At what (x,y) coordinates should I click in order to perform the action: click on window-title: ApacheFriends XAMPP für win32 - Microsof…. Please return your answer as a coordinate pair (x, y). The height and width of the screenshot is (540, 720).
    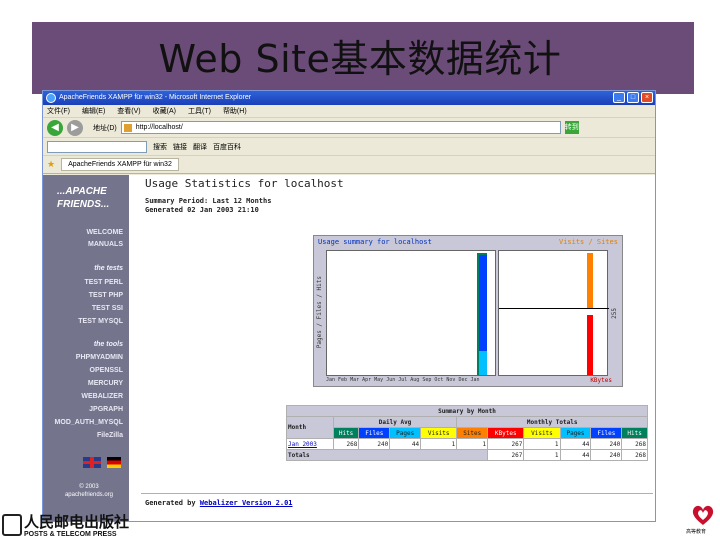
    Looking at the image, I should click on (155, 97).